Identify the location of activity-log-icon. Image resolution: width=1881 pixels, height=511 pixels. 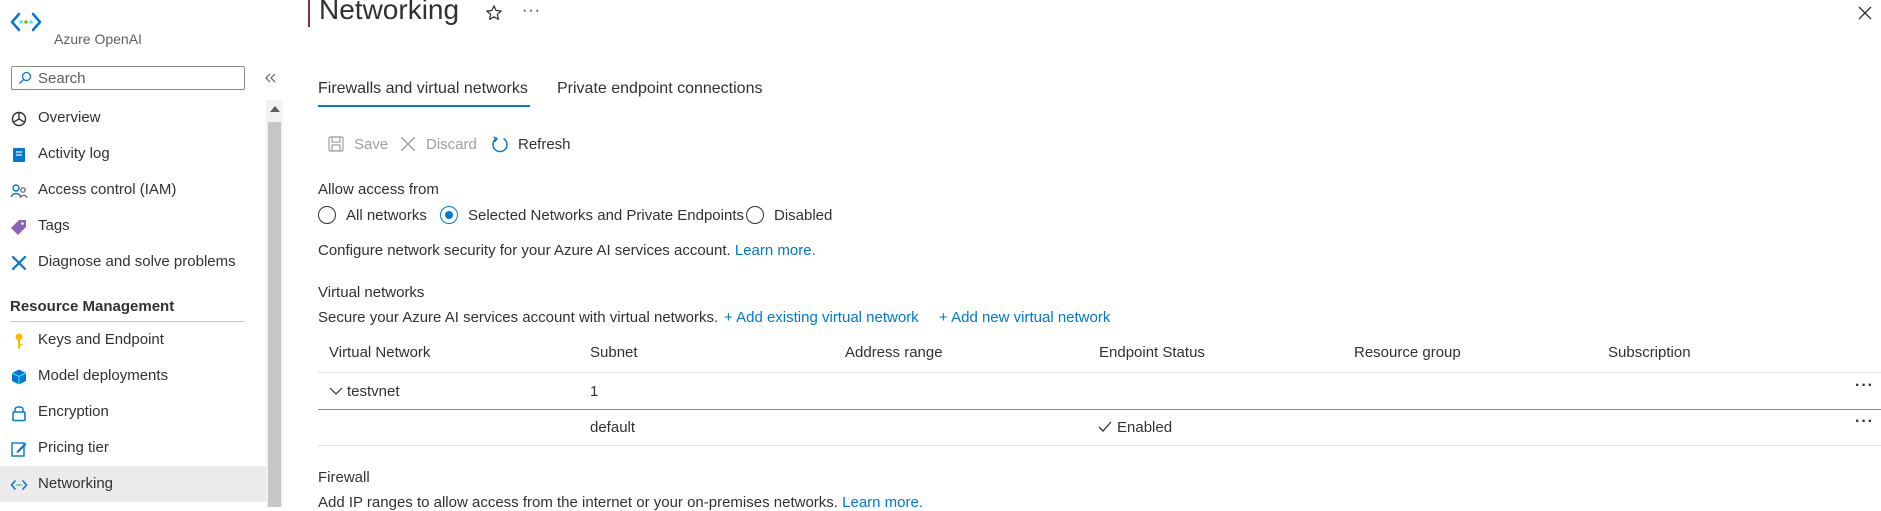
(19, 155).